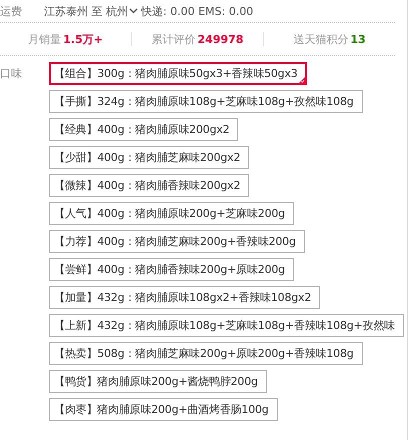 This screenshot has width=420, height=440. I want to click on flavor-option: 【加量】432g：猪肉脯原味108gx2+香辣味108gx2, so click(184, 297).